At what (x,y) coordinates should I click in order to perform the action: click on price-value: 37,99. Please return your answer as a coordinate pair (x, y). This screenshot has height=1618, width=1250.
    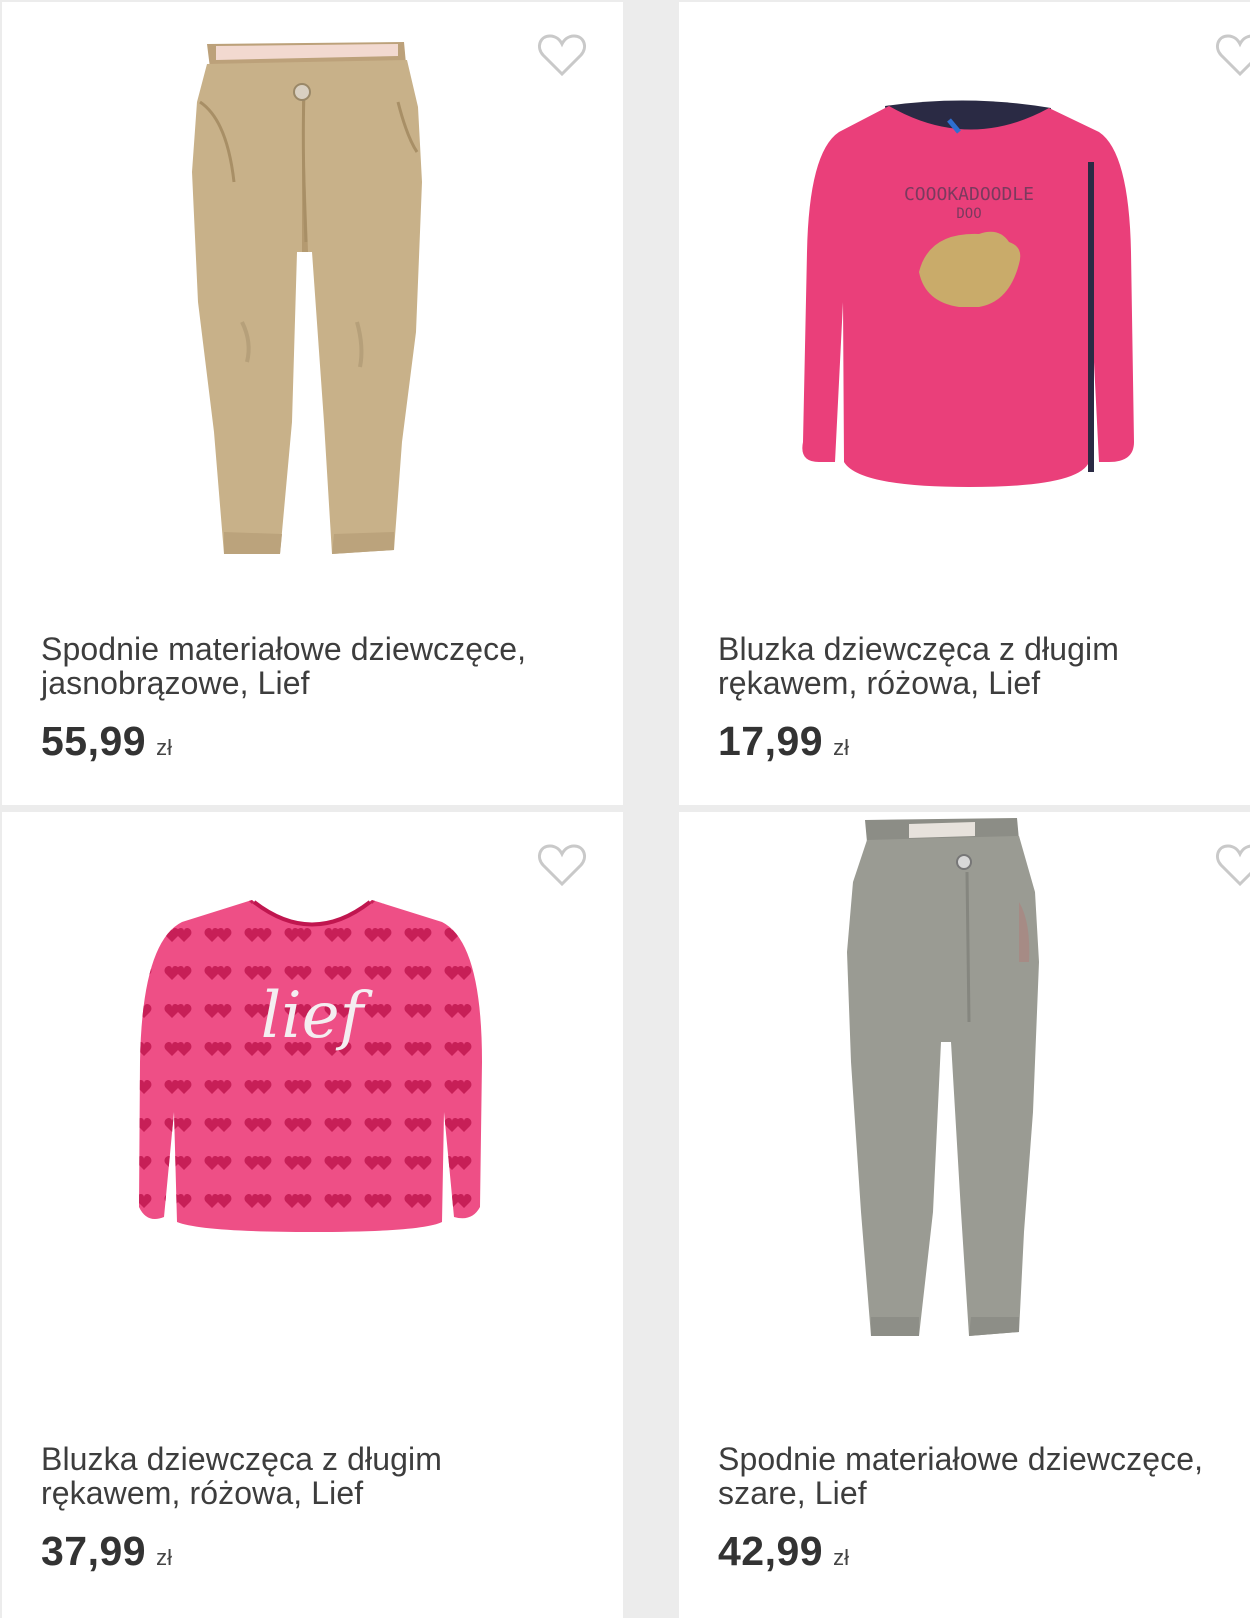
    Looking at the image, I should click on (94, 1551).